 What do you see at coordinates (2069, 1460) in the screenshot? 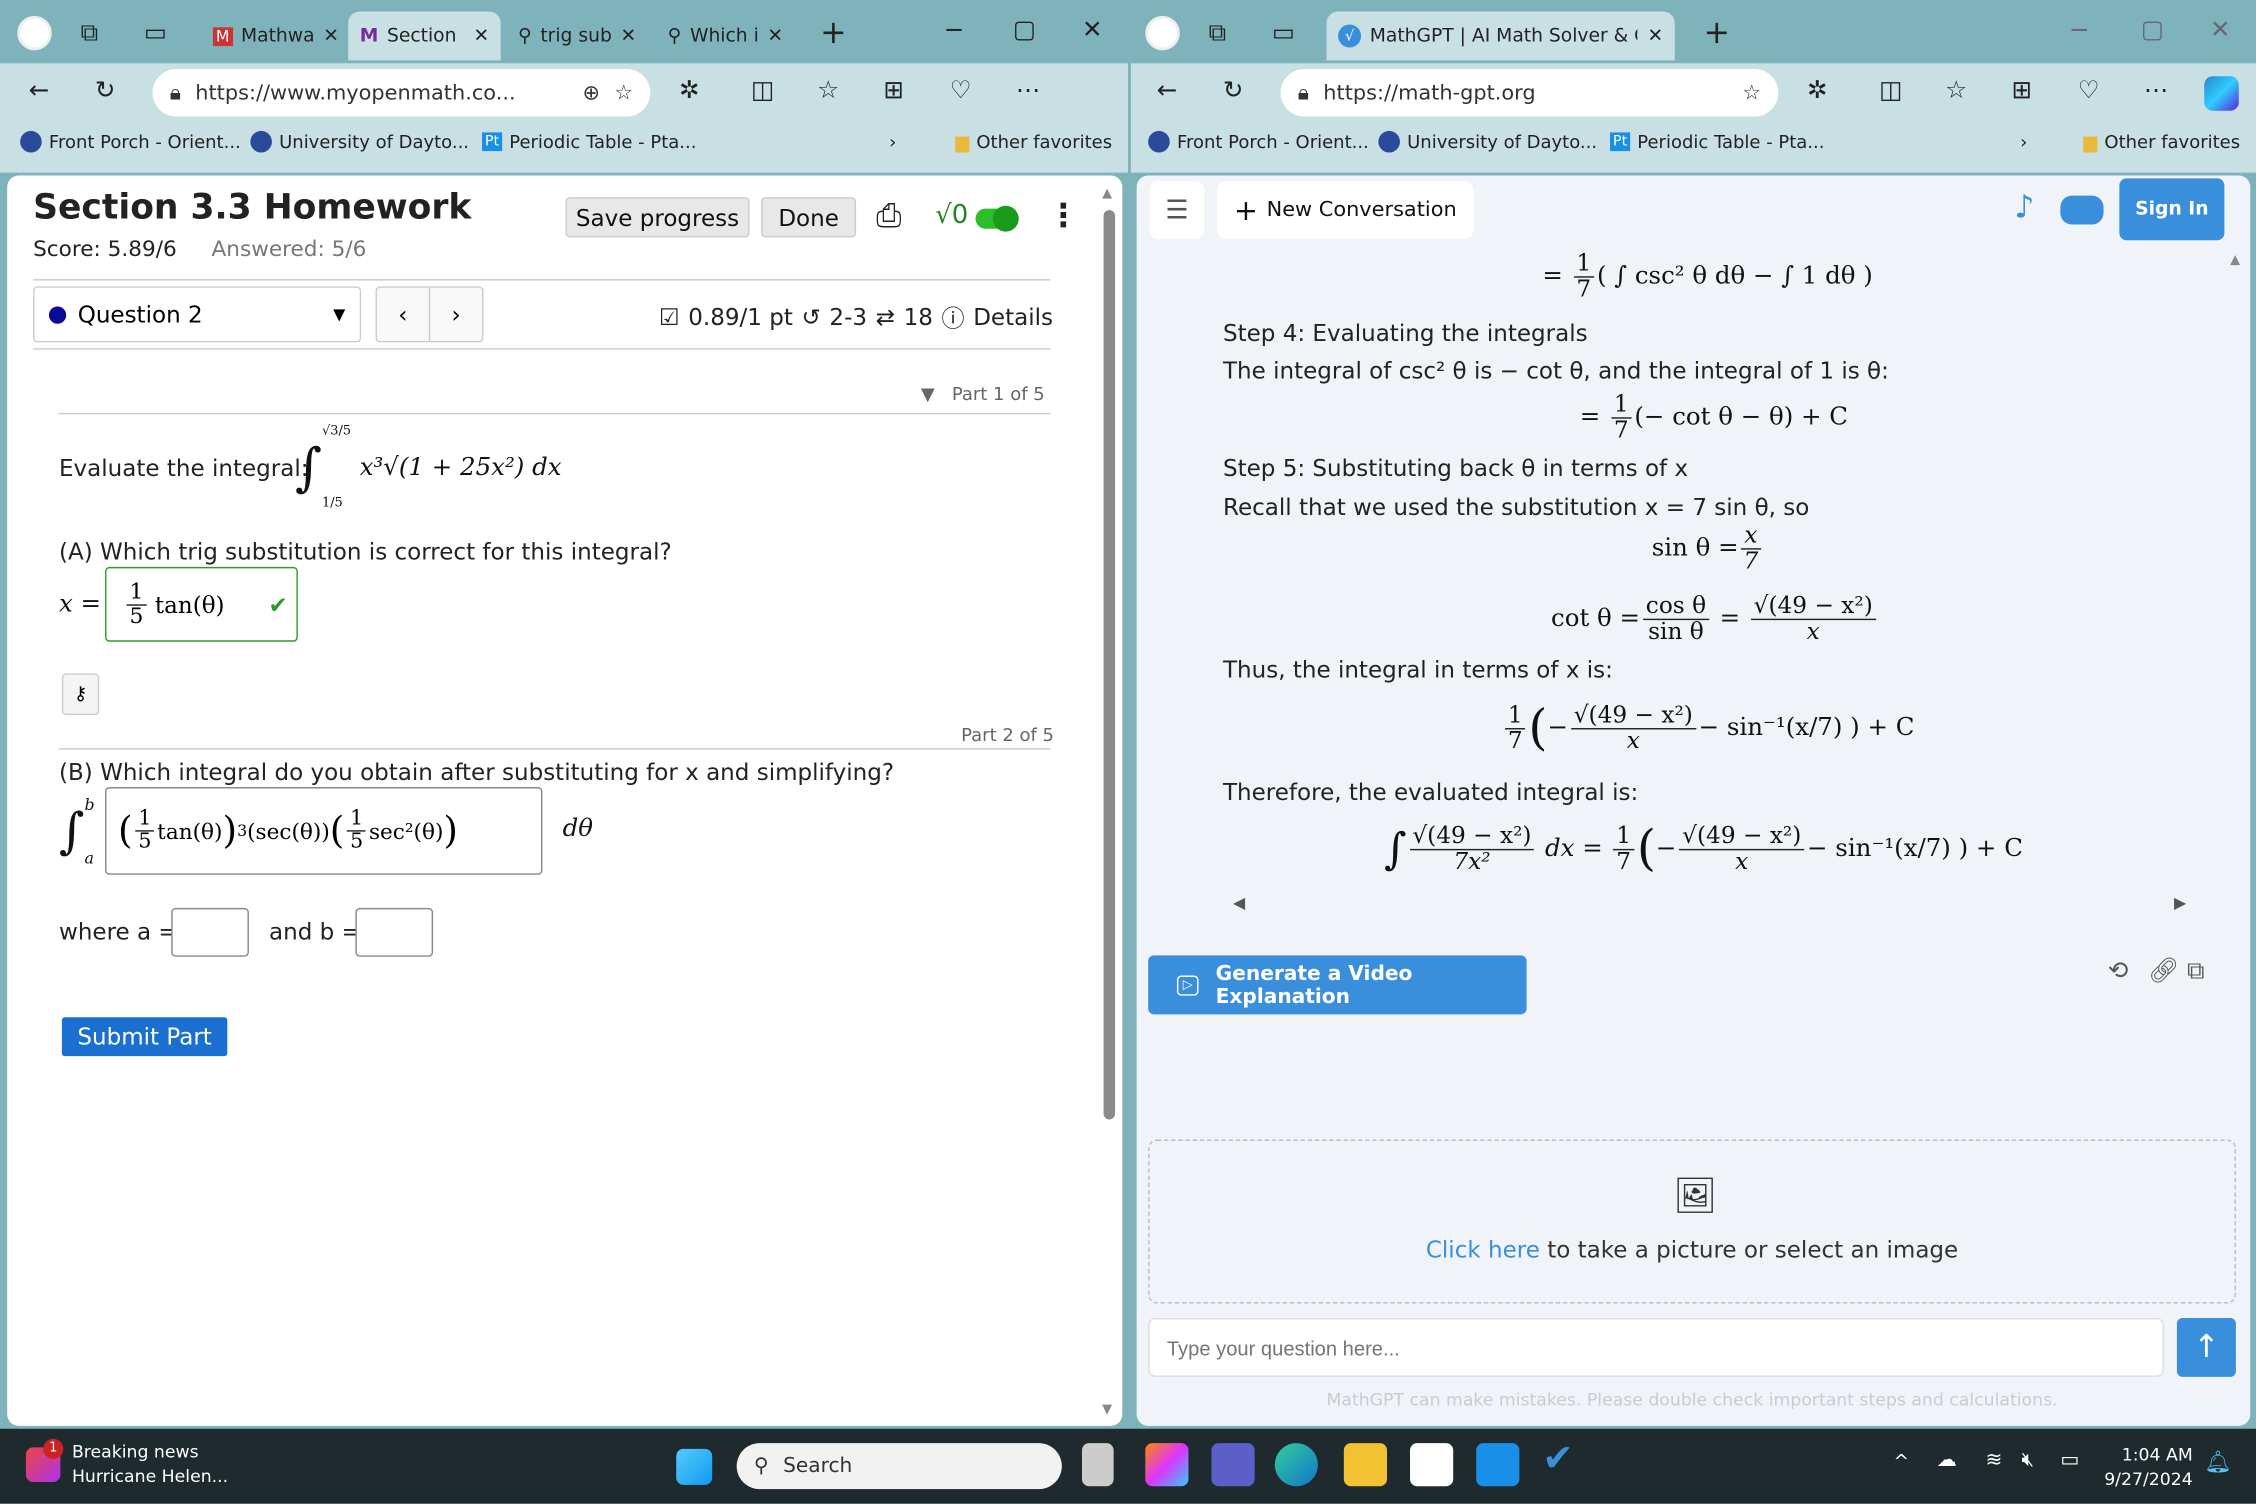
I see `battery-icon: ▭` at bounding box center [2069, 1460].